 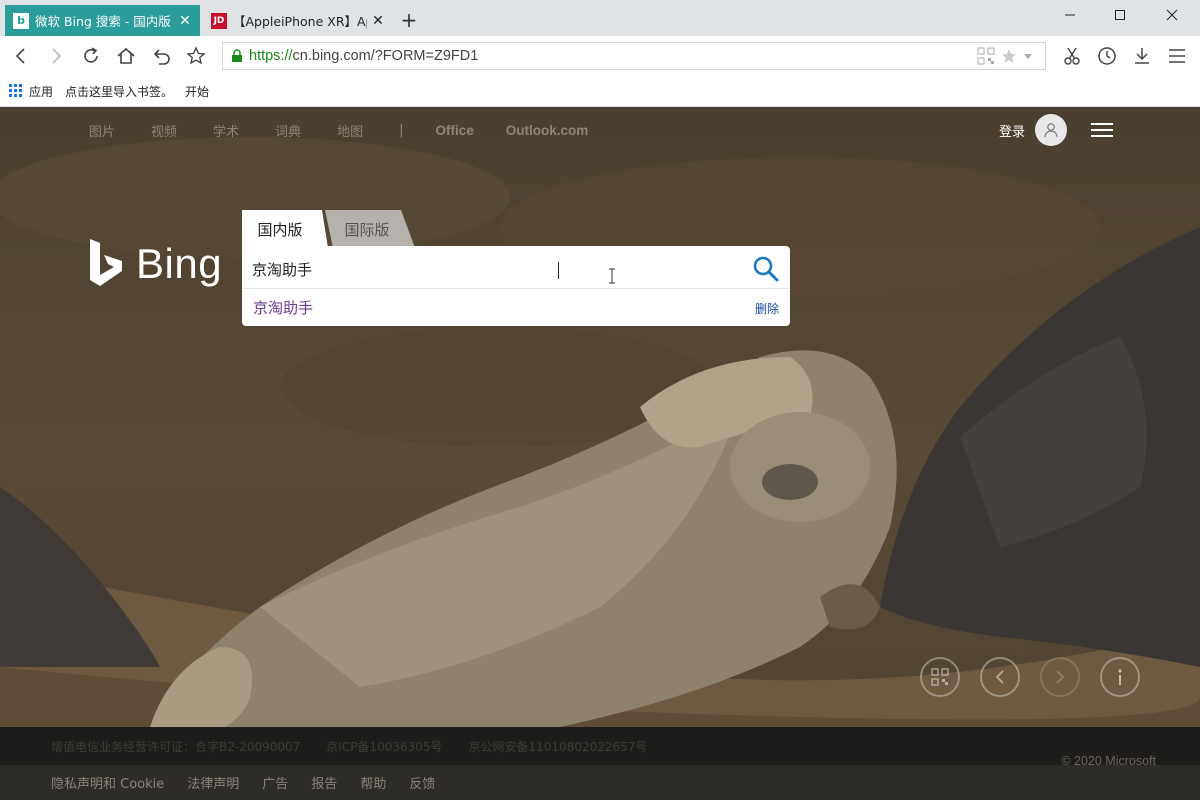 What do you see at coordinates (226, 130) in the screenshot?
I see `nav-academic: 学术` at bounding box center [226, 130].